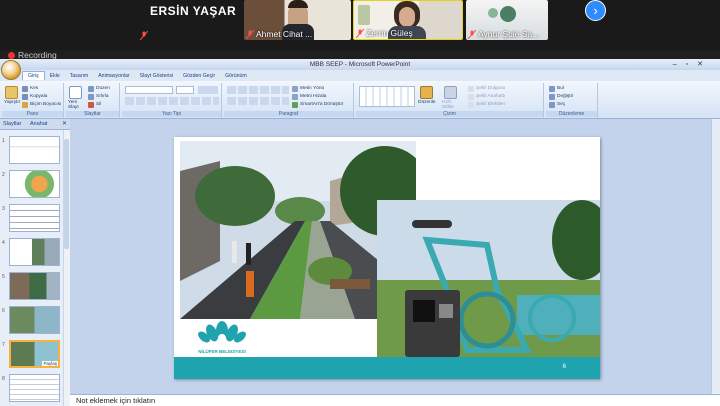 The image size is (720, 406). I want to click on find-button: Bul, so click(560, 88).